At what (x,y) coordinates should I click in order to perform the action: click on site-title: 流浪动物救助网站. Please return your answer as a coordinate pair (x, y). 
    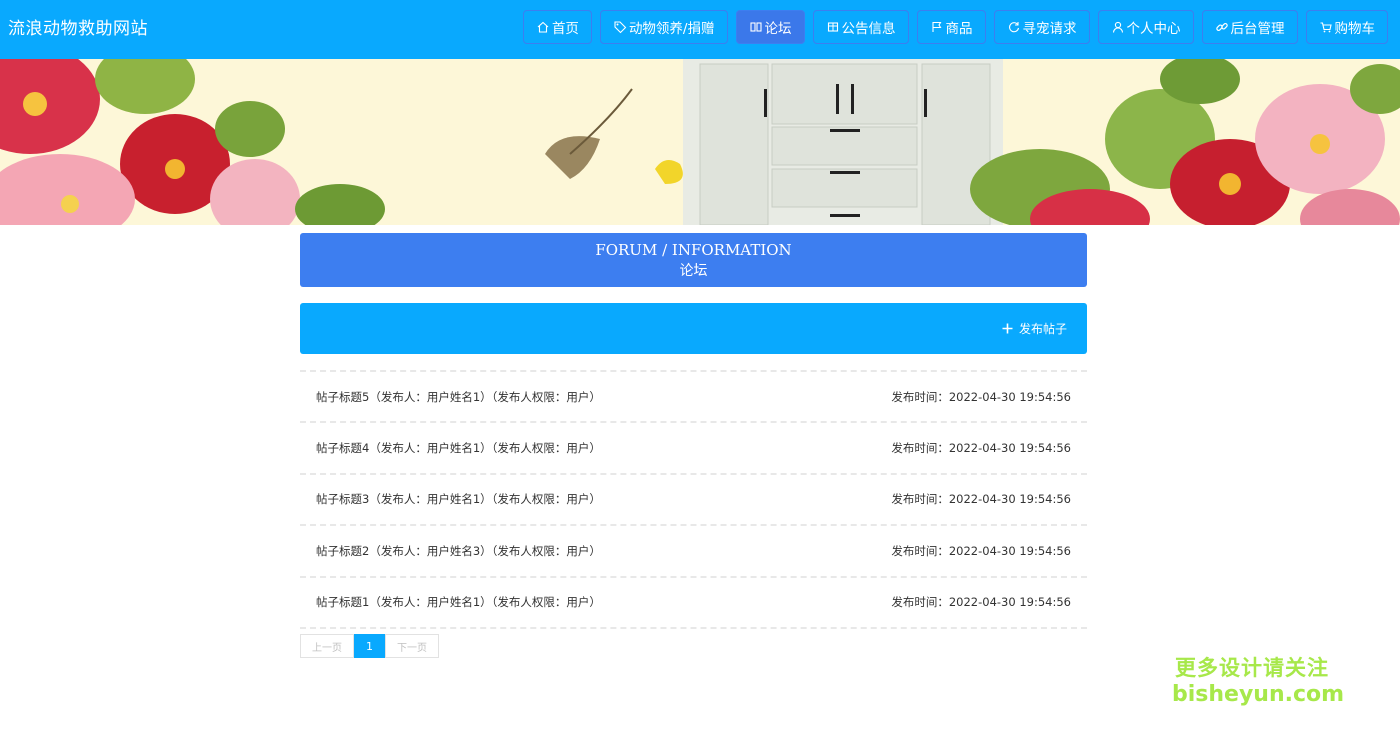
    Looking at the image, I should click on (78, 26).